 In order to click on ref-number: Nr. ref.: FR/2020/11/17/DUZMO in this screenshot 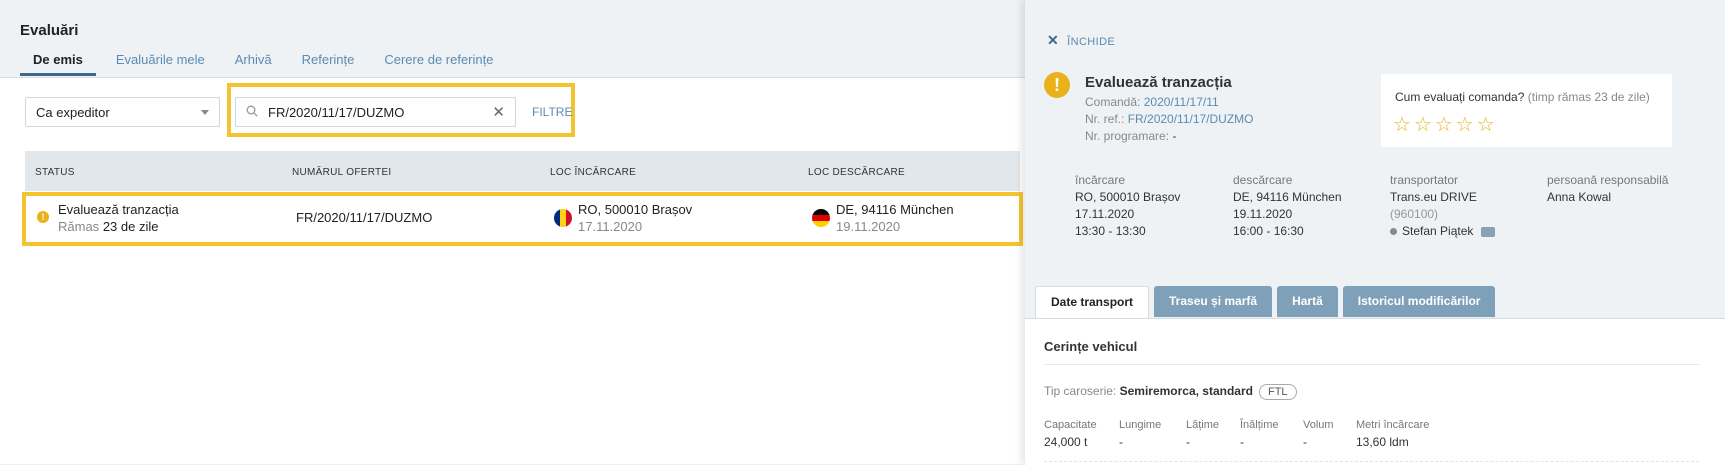, I will do `click(1169, 119)`.